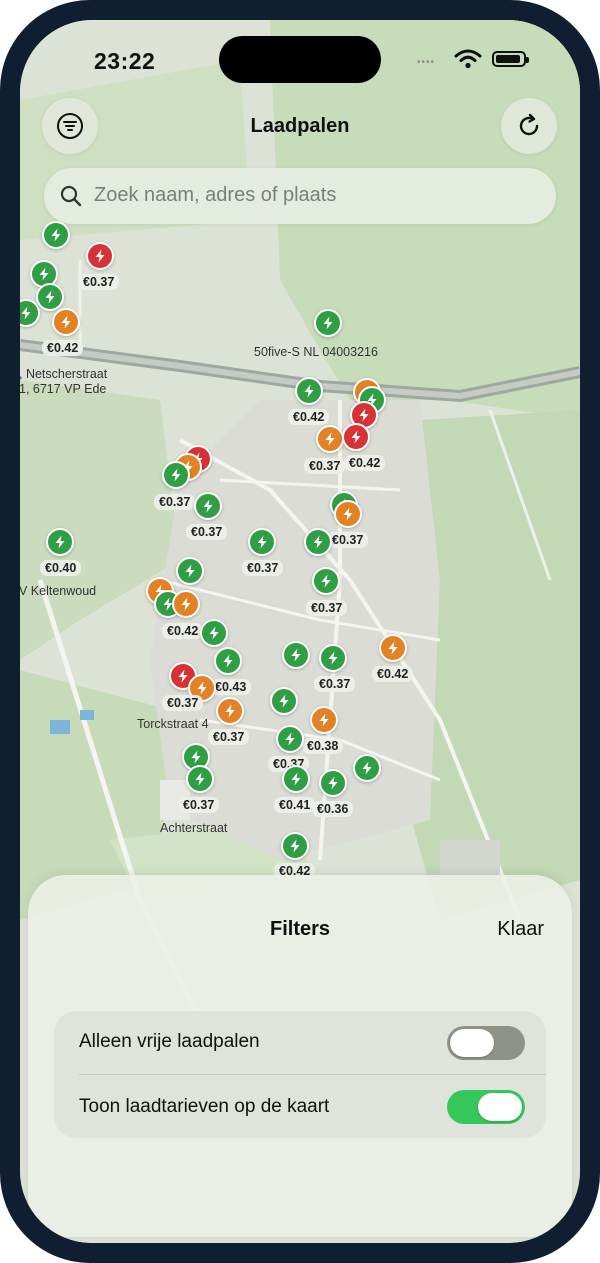  I want to click on dynamic-island, so click(300, 59).